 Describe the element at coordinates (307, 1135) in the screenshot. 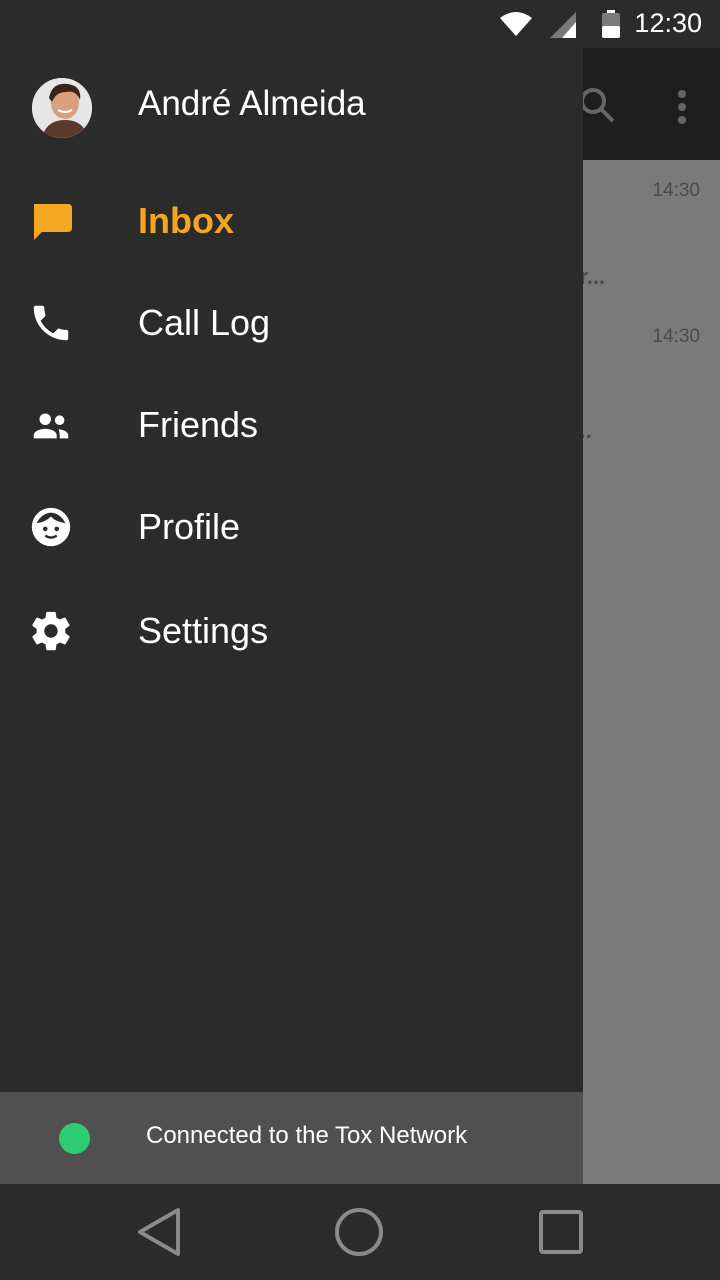

I see `connection-status-text: Connected to the Tox Network` at that location.